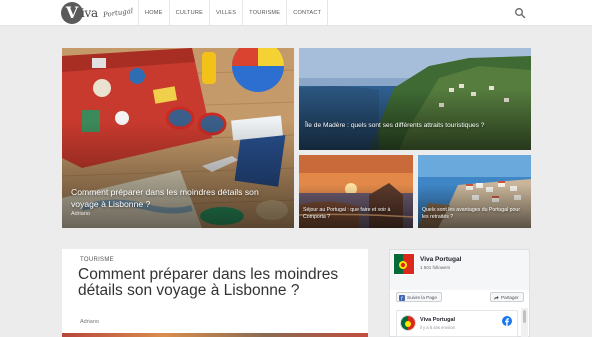 The image size is (592, 337). I want to click on nav-tourisme: TOURISME, so click(264, 13).